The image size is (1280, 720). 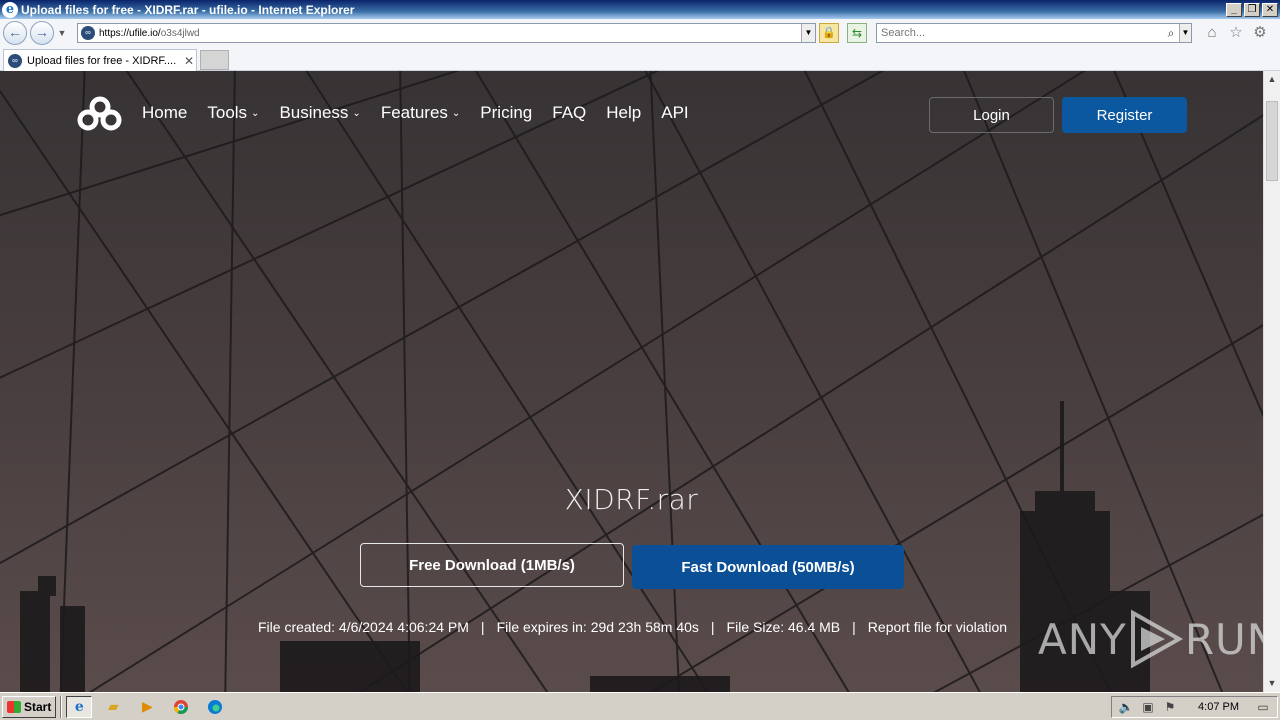 I want to click on play-triangle-icon, so click(x=1156, y=639).